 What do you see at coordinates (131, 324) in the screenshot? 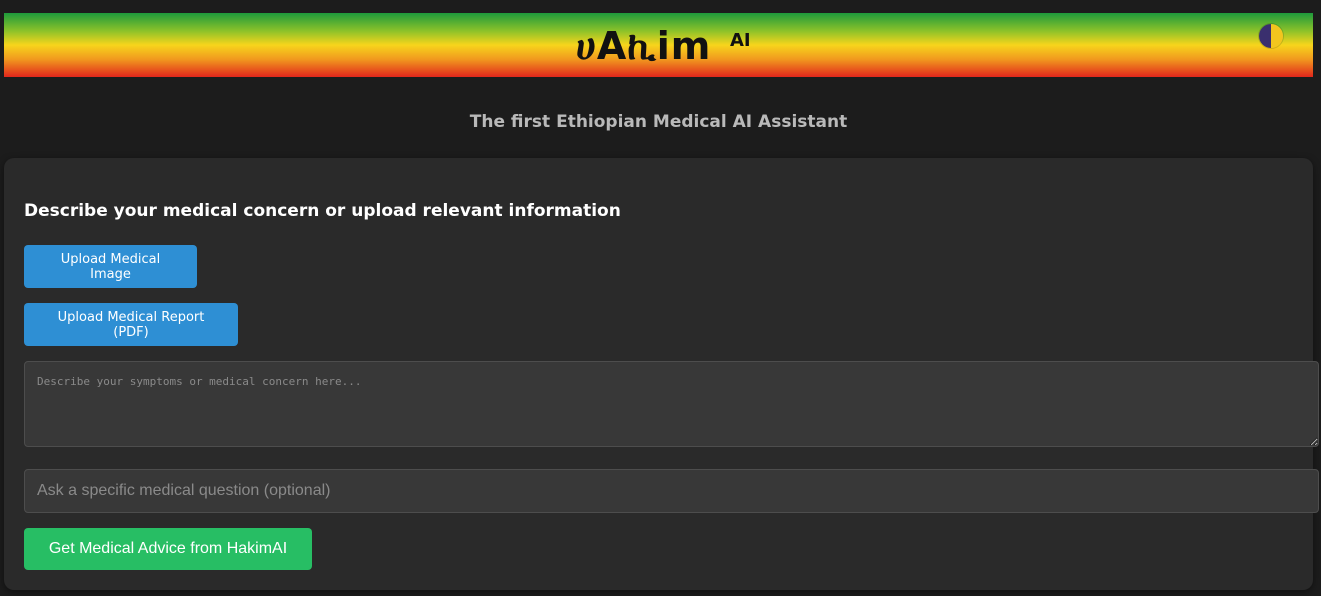
I see `upload-report-button: Upload Medical Report (PDF)` at bounding box center [131, 324].